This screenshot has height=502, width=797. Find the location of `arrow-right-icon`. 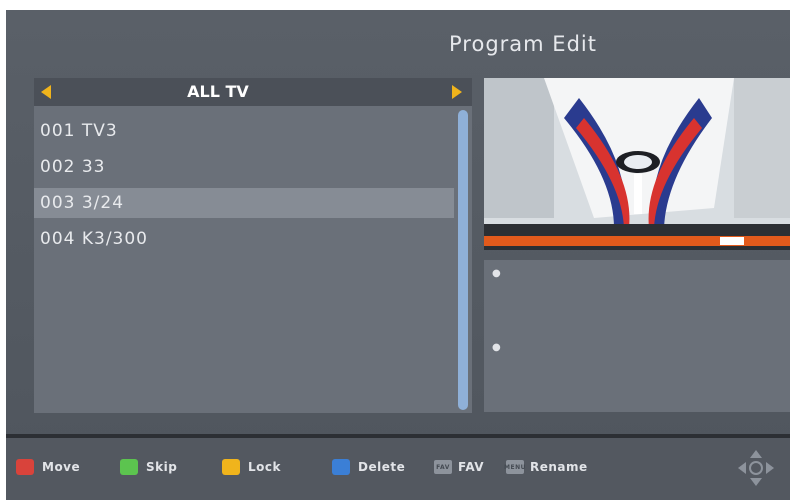

arrow-right-icon is located at coordinates (457, 92).